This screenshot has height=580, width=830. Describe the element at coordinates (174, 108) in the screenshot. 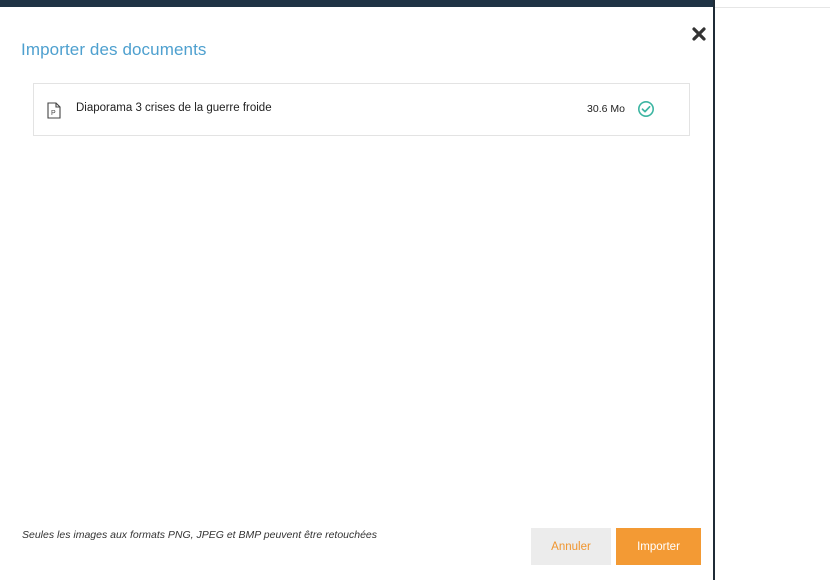

I see `file-name: Diaporama 3 crises de la guerre froide` at that location.